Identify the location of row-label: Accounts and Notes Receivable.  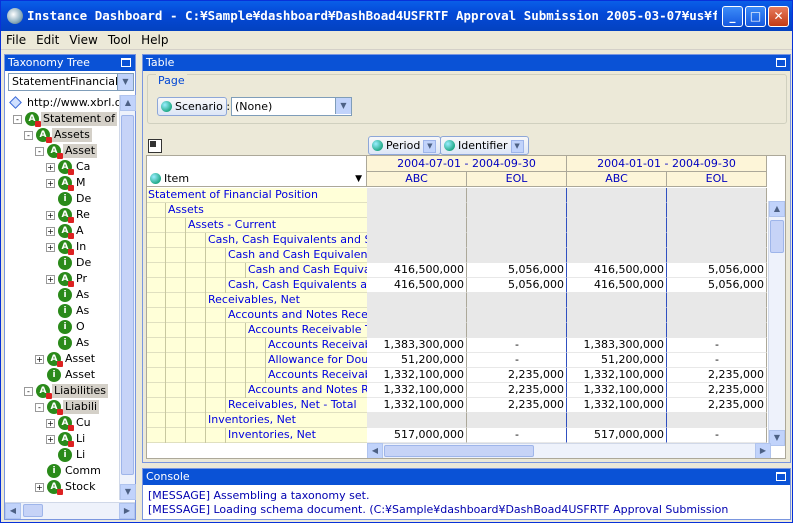
(257, 315).